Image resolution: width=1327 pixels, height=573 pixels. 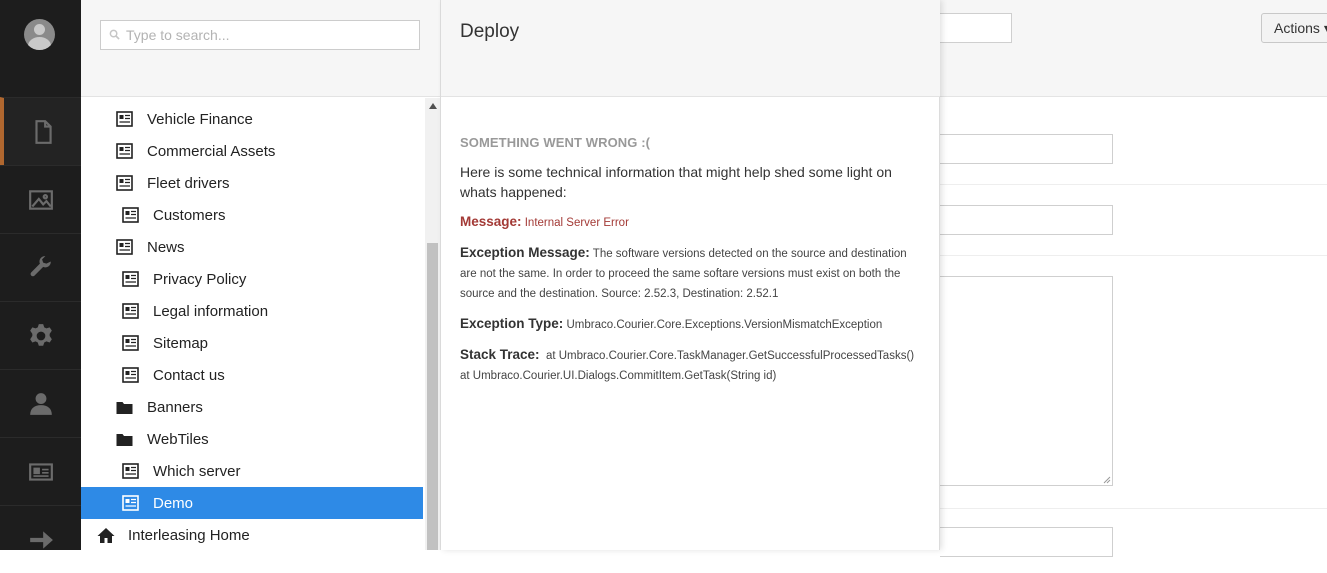 What do you see at coordinates (252, 471) in the screenshot?
I see `tree-item-which-server: Which server` at bounding box center [252, 471].